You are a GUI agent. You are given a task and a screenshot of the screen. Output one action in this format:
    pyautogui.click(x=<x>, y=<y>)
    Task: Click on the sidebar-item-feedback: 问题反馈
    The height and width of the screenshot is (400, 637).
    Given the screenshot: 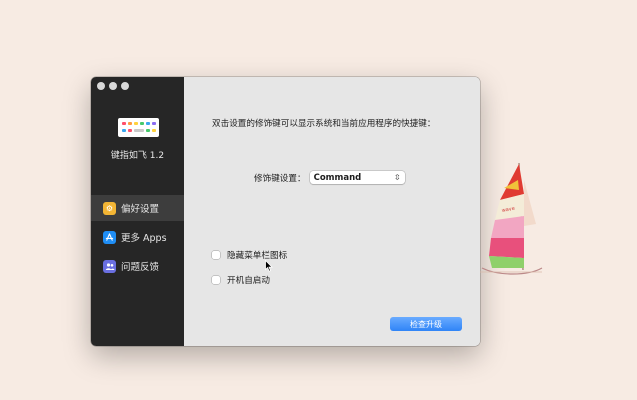 What is the action you would take?
    pyautogui.click(x=137, y=266)
    